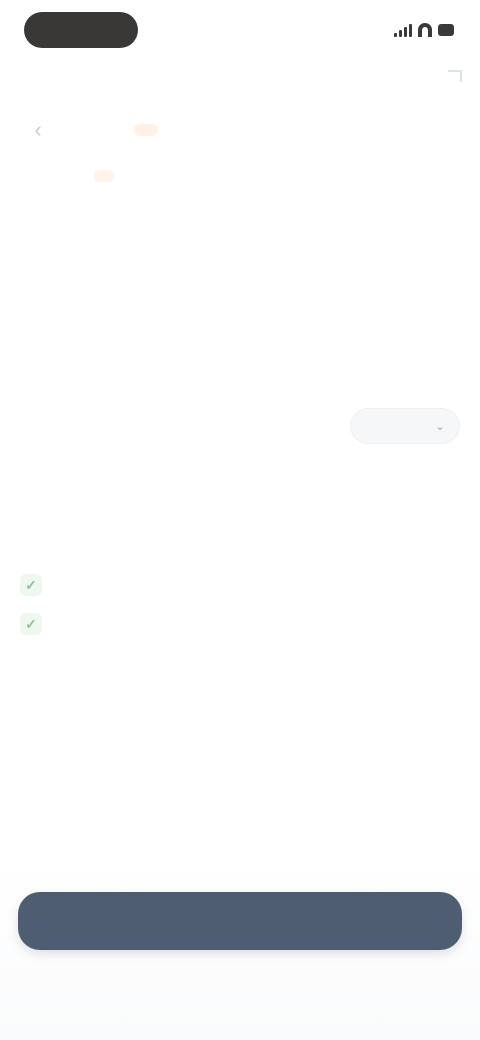 This screenshot has height=1040, width=480. Describe the element at coordinates (240, 130) in the screenshot. I see `top-header: ‹` at that location.